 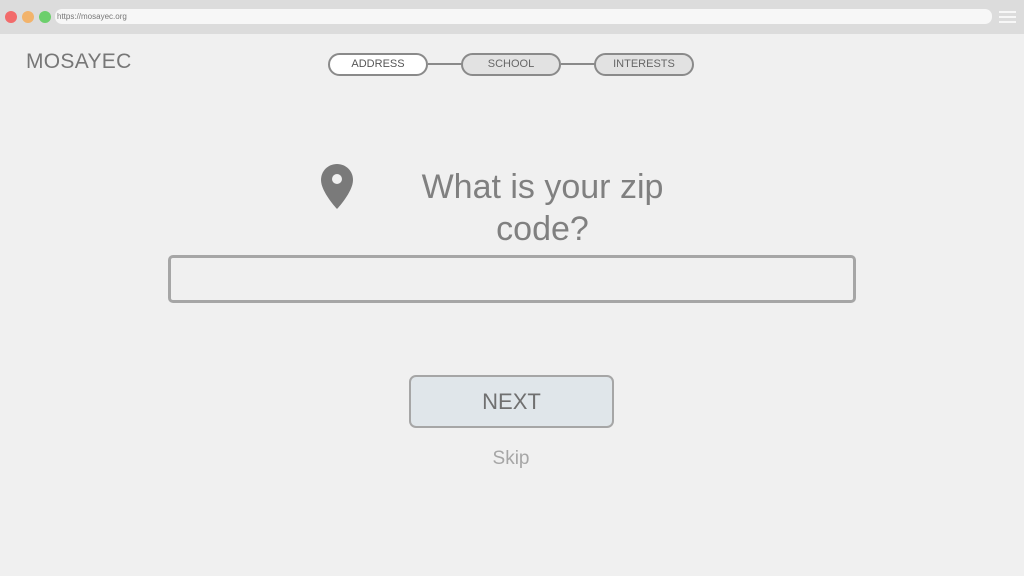 I want to click on hamburger-menu-icon, so click(x=1007, y=17).